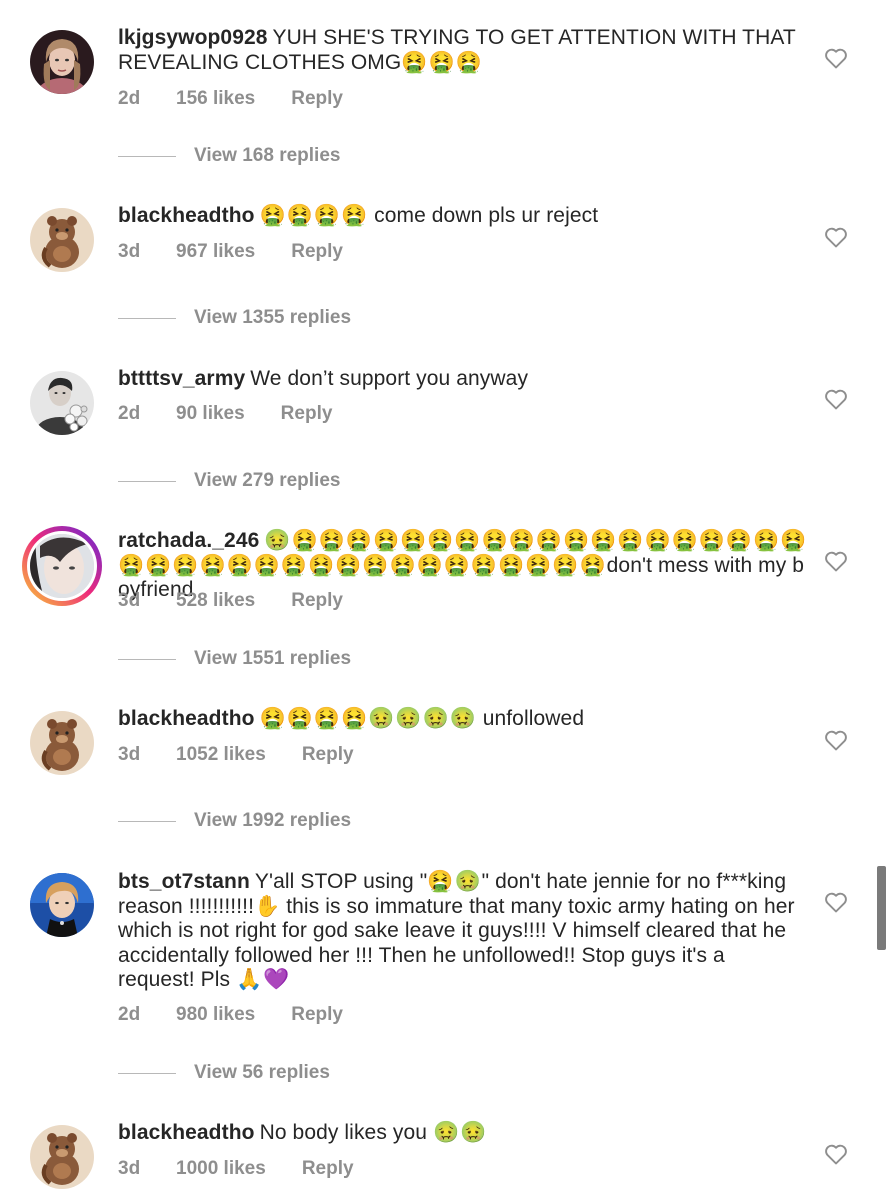 The width and height of the screenshot is (886, 1200). I want to click on likes-count: 1052 likes, so click(221, 755).